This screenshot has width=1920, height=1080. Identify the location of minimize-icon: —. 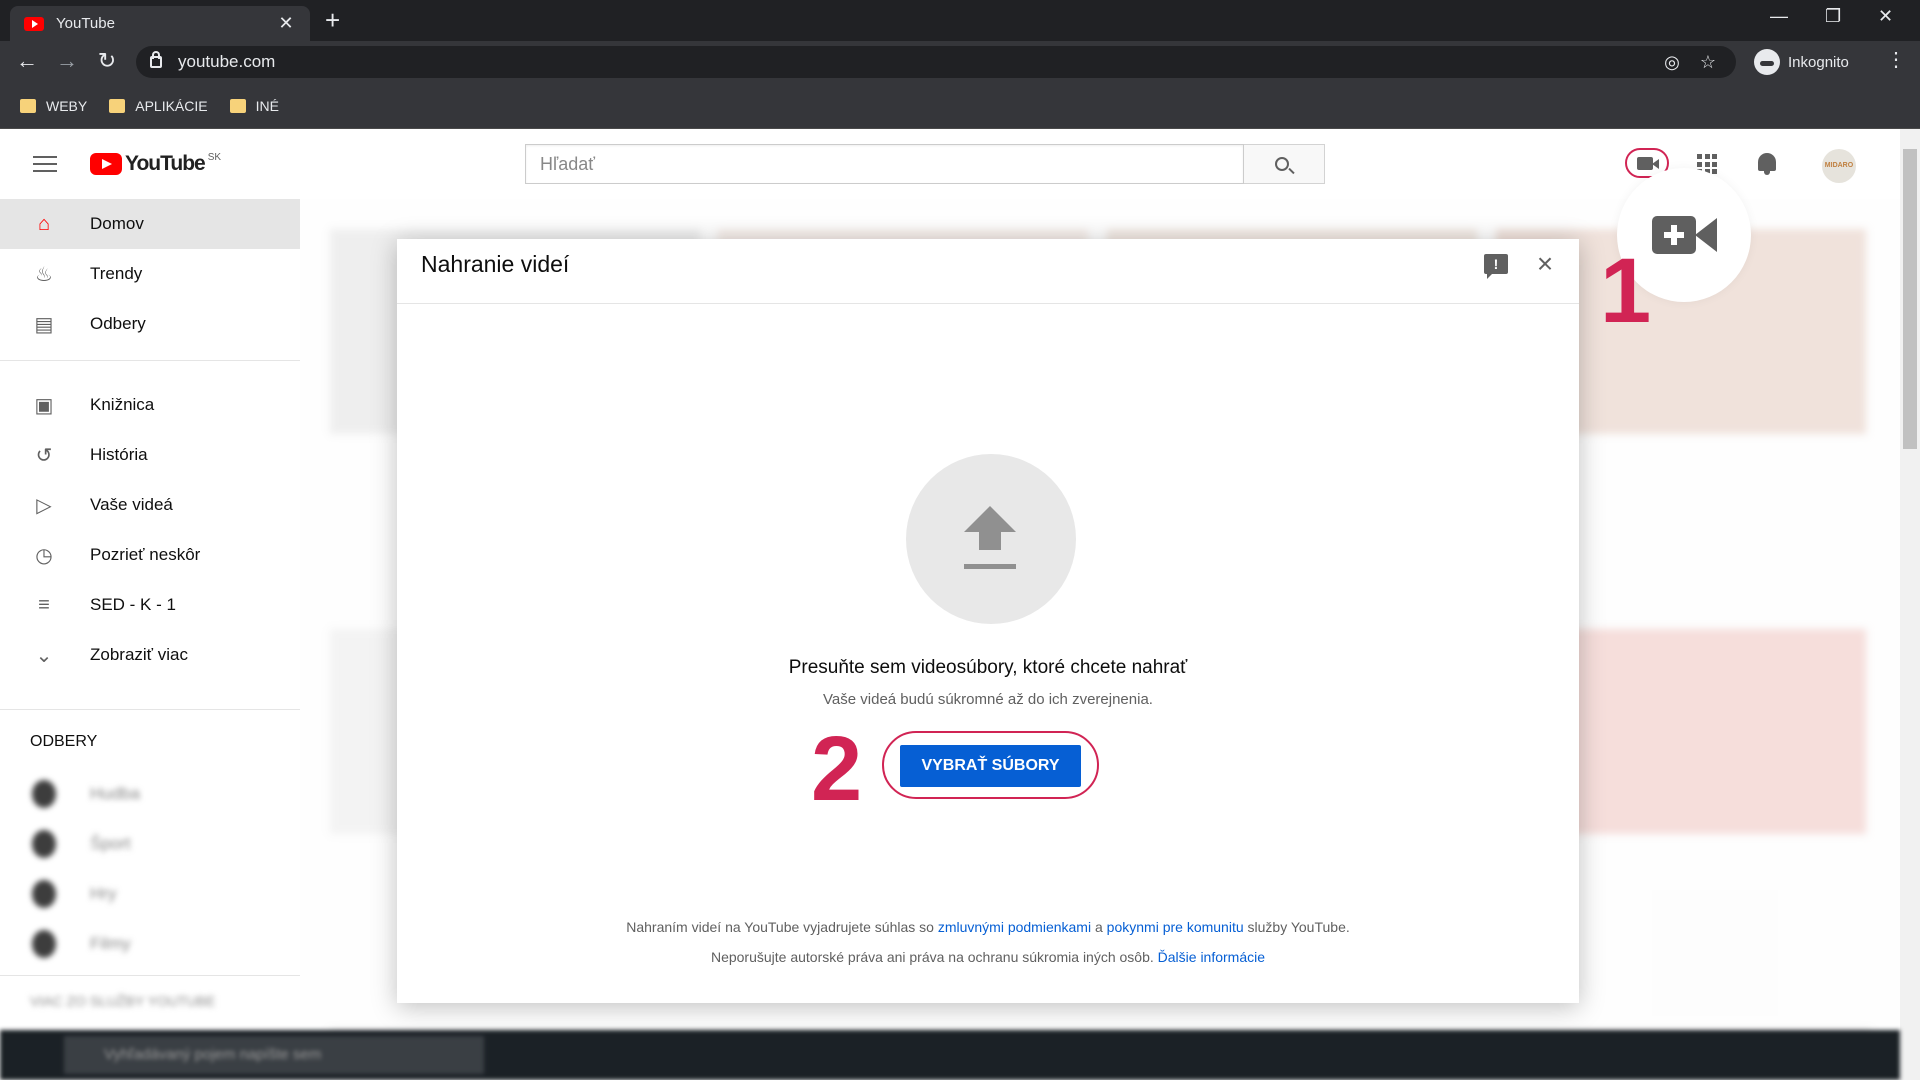
(1779, 16).